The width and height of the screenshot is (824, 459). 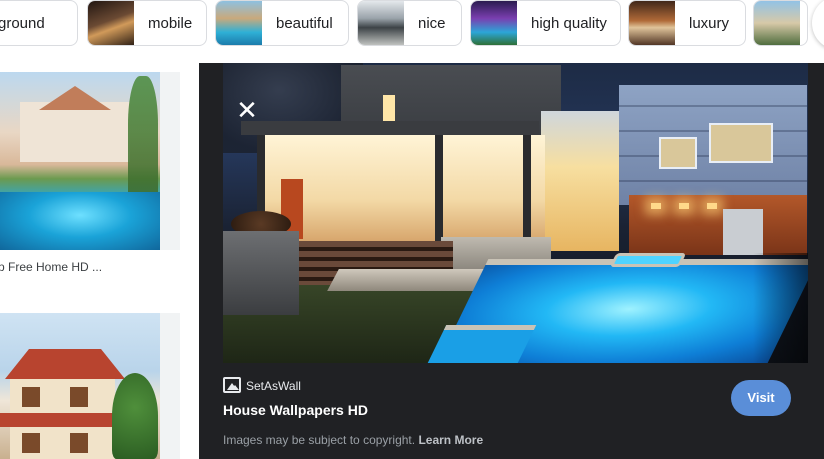 What do you see at coordinates (450, 440) in the screenshot?
I see `learn-more-link: Learn More` at bounding box center [450, 440].